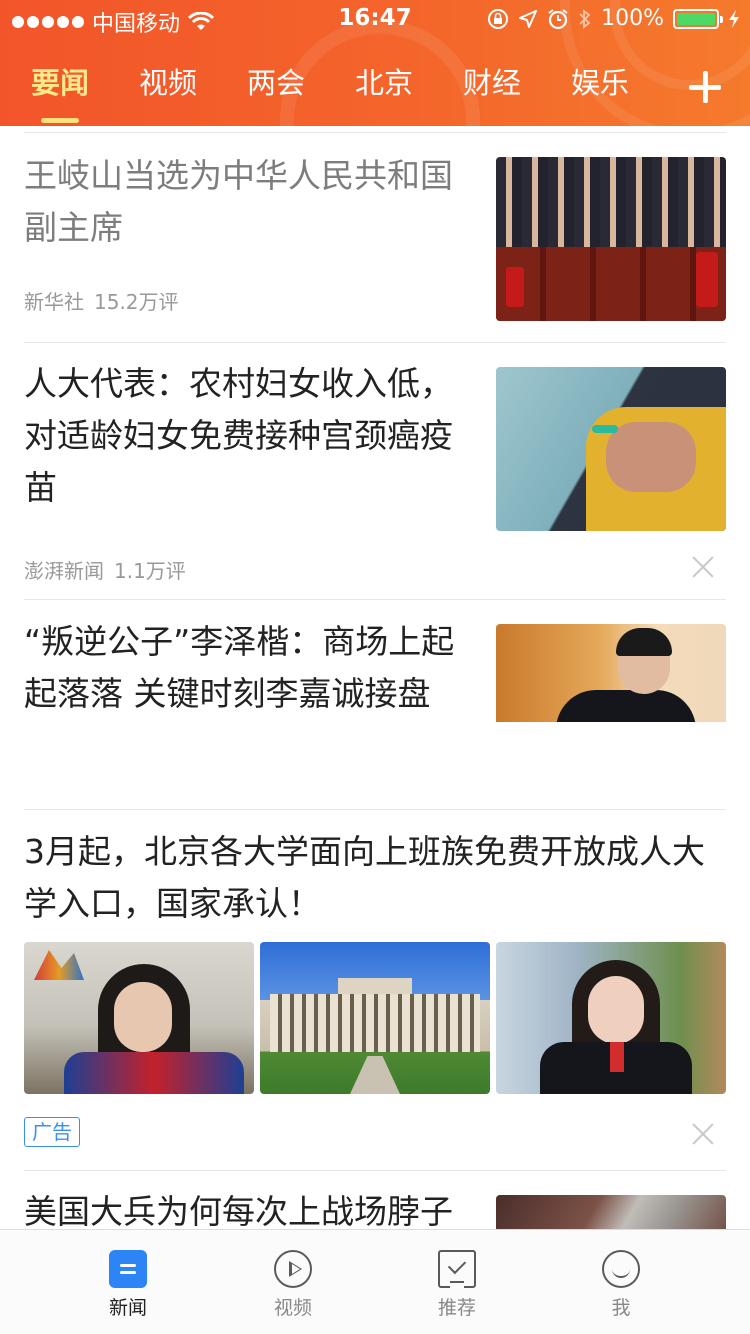 The height and width of the screenshot is (1334, 750). Describe the element at coordinates (238, 435) in the screenshot. I see `news-title-line: 对适龄妇女免费接种宫颈癌疫` at that location.